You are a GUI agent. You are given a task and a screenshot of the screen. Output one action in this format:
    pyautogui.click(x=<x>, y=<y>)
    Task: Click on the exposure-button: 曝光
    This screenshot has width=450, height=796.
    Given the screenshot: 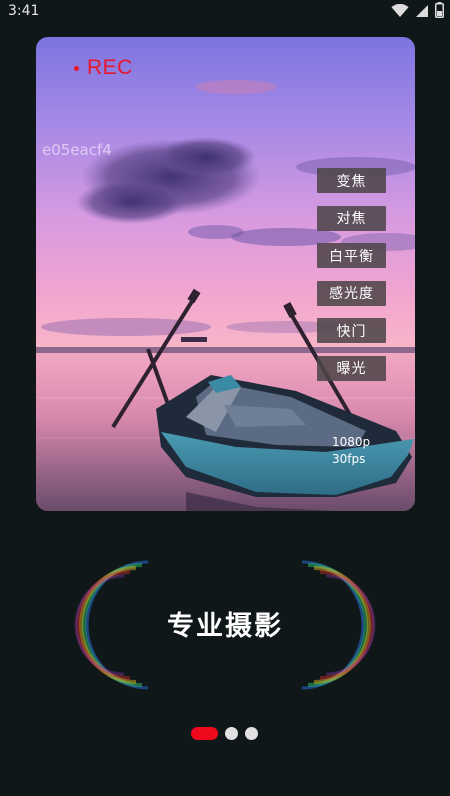 What is the action you would take?
    pyautogui.click(x=351, y=368)
    